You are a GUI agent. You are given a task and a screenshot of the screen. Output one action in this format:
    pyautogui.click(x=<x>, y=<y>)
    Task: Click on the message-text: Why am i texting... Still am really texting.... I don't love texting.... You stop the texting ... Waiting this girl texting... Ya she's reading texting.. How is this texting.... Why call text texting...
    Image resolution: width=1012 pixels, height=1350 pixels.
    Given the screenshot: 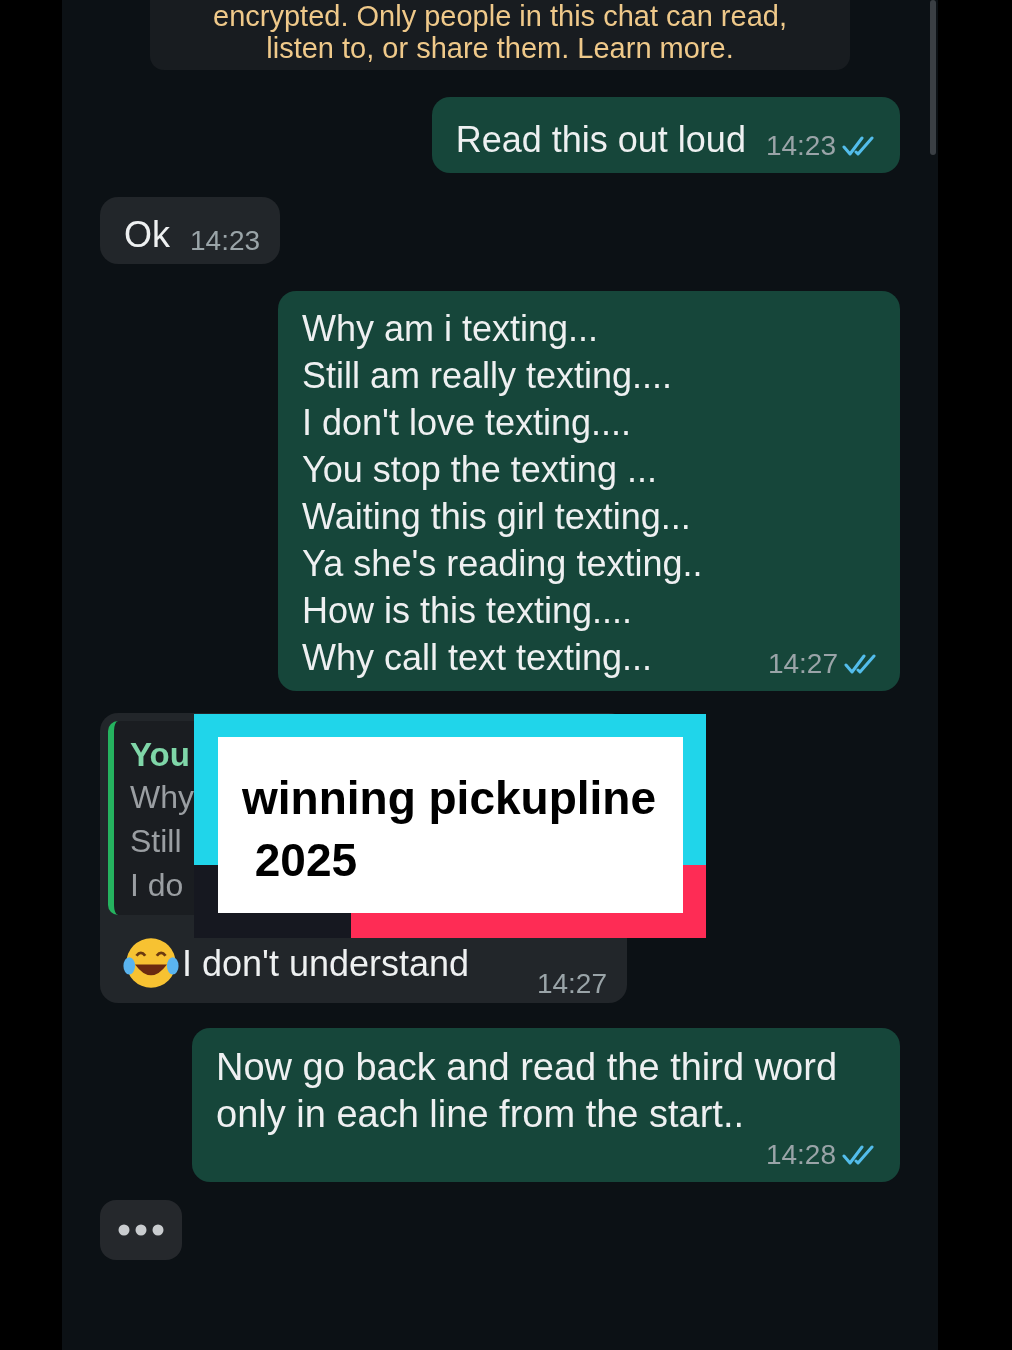 What is the action you would take?
    pyautogui.click(x=502, y=493)
    